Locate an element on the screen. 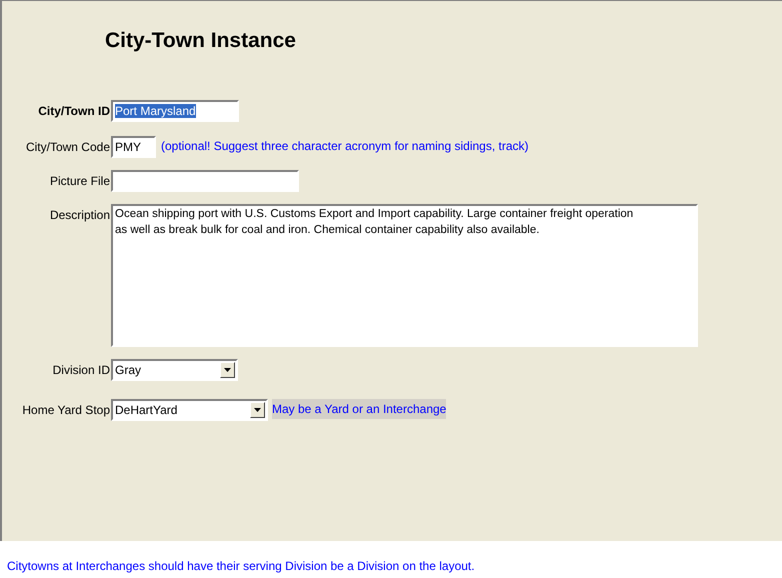 This screenshot has width=782, height=578. field-label: Picture File is located at coordinates (79, 181).